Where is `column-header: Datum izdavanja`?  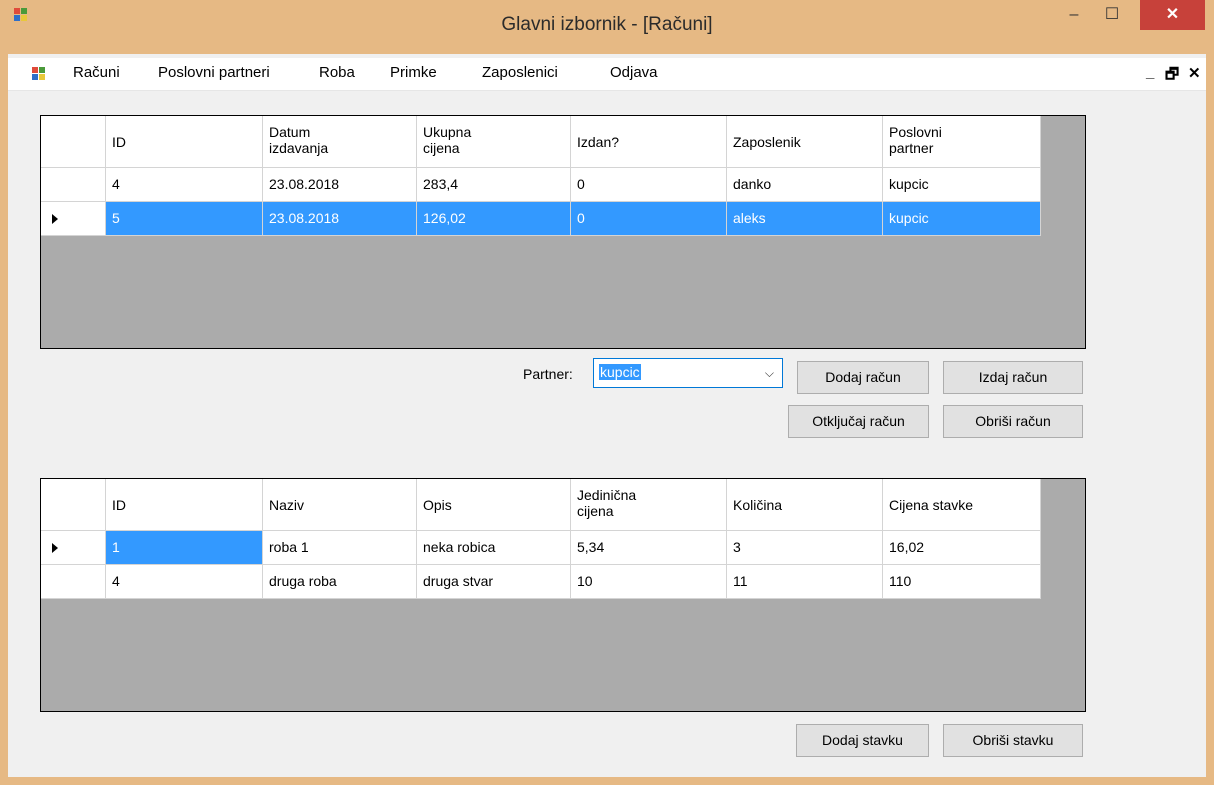 column-header: Datum izdavanja is located at coordinates (340, 142).